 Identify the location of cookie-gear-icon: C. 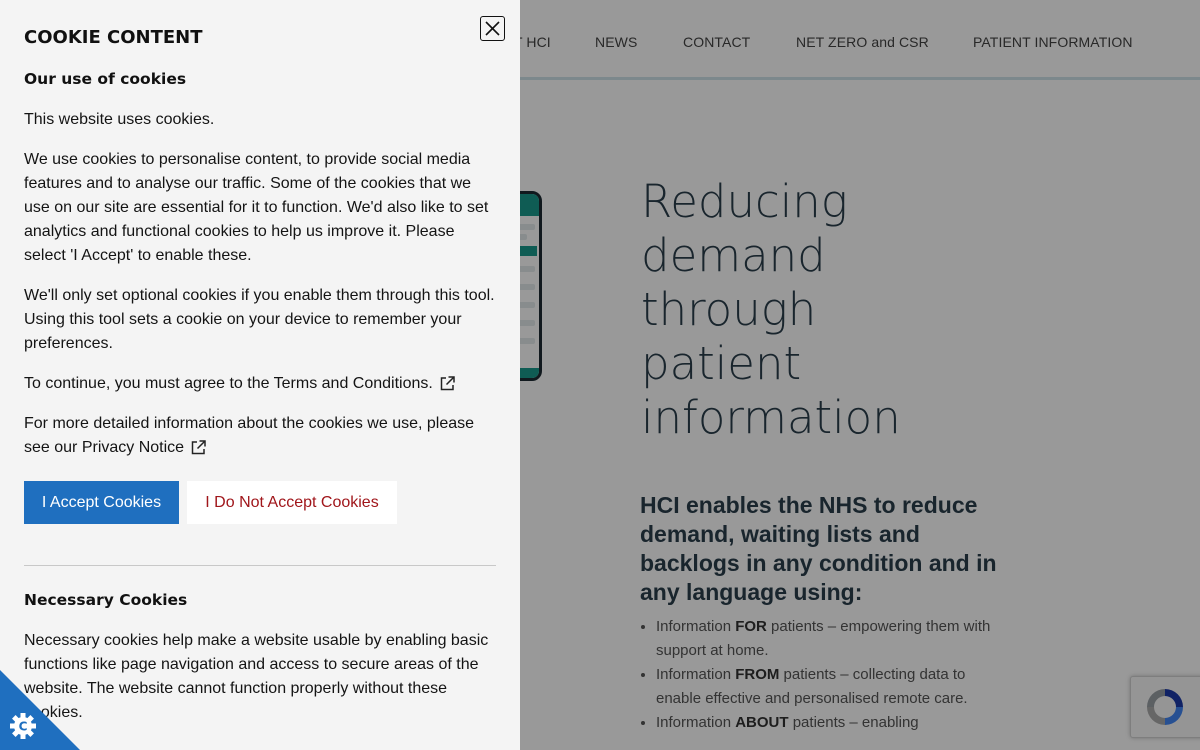
(23, 726).